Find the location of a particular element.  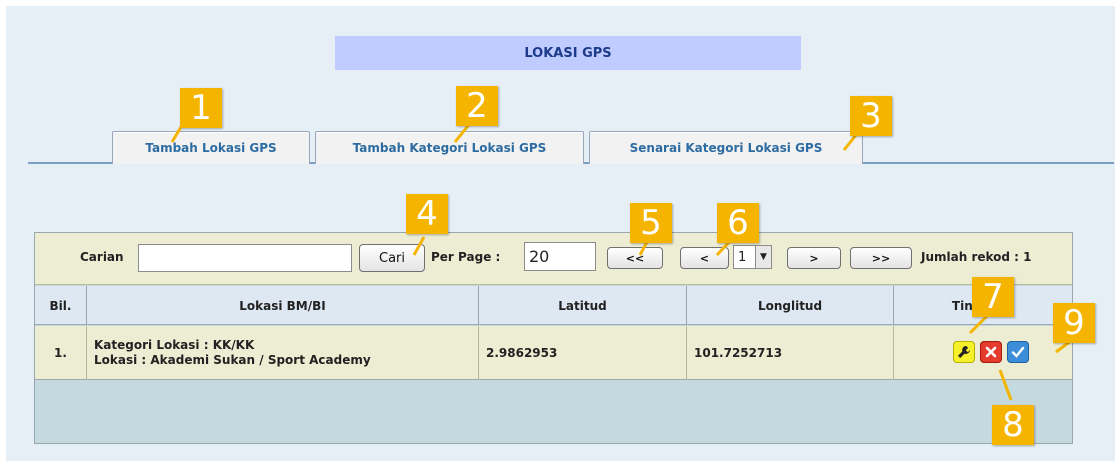

callout-marker-8: 8 is located at coordinates (1013, 425).